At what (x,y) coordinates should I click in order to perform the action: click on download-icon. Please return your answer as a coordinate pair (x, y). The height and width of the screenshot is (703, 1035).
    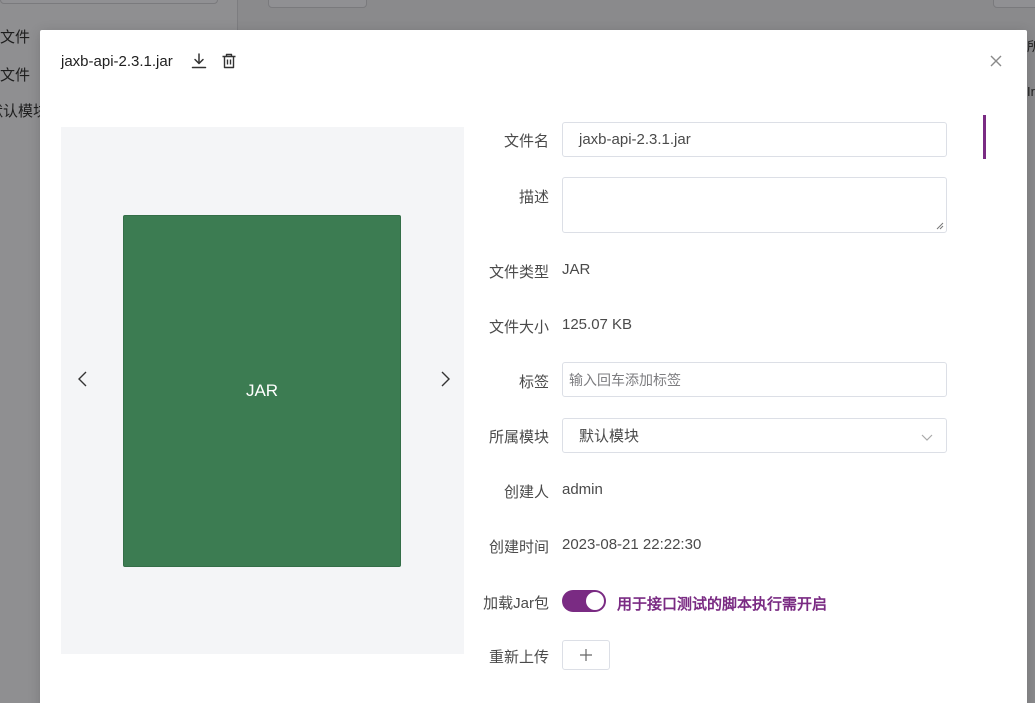
    Looking at the image, I should click on (199, 61).